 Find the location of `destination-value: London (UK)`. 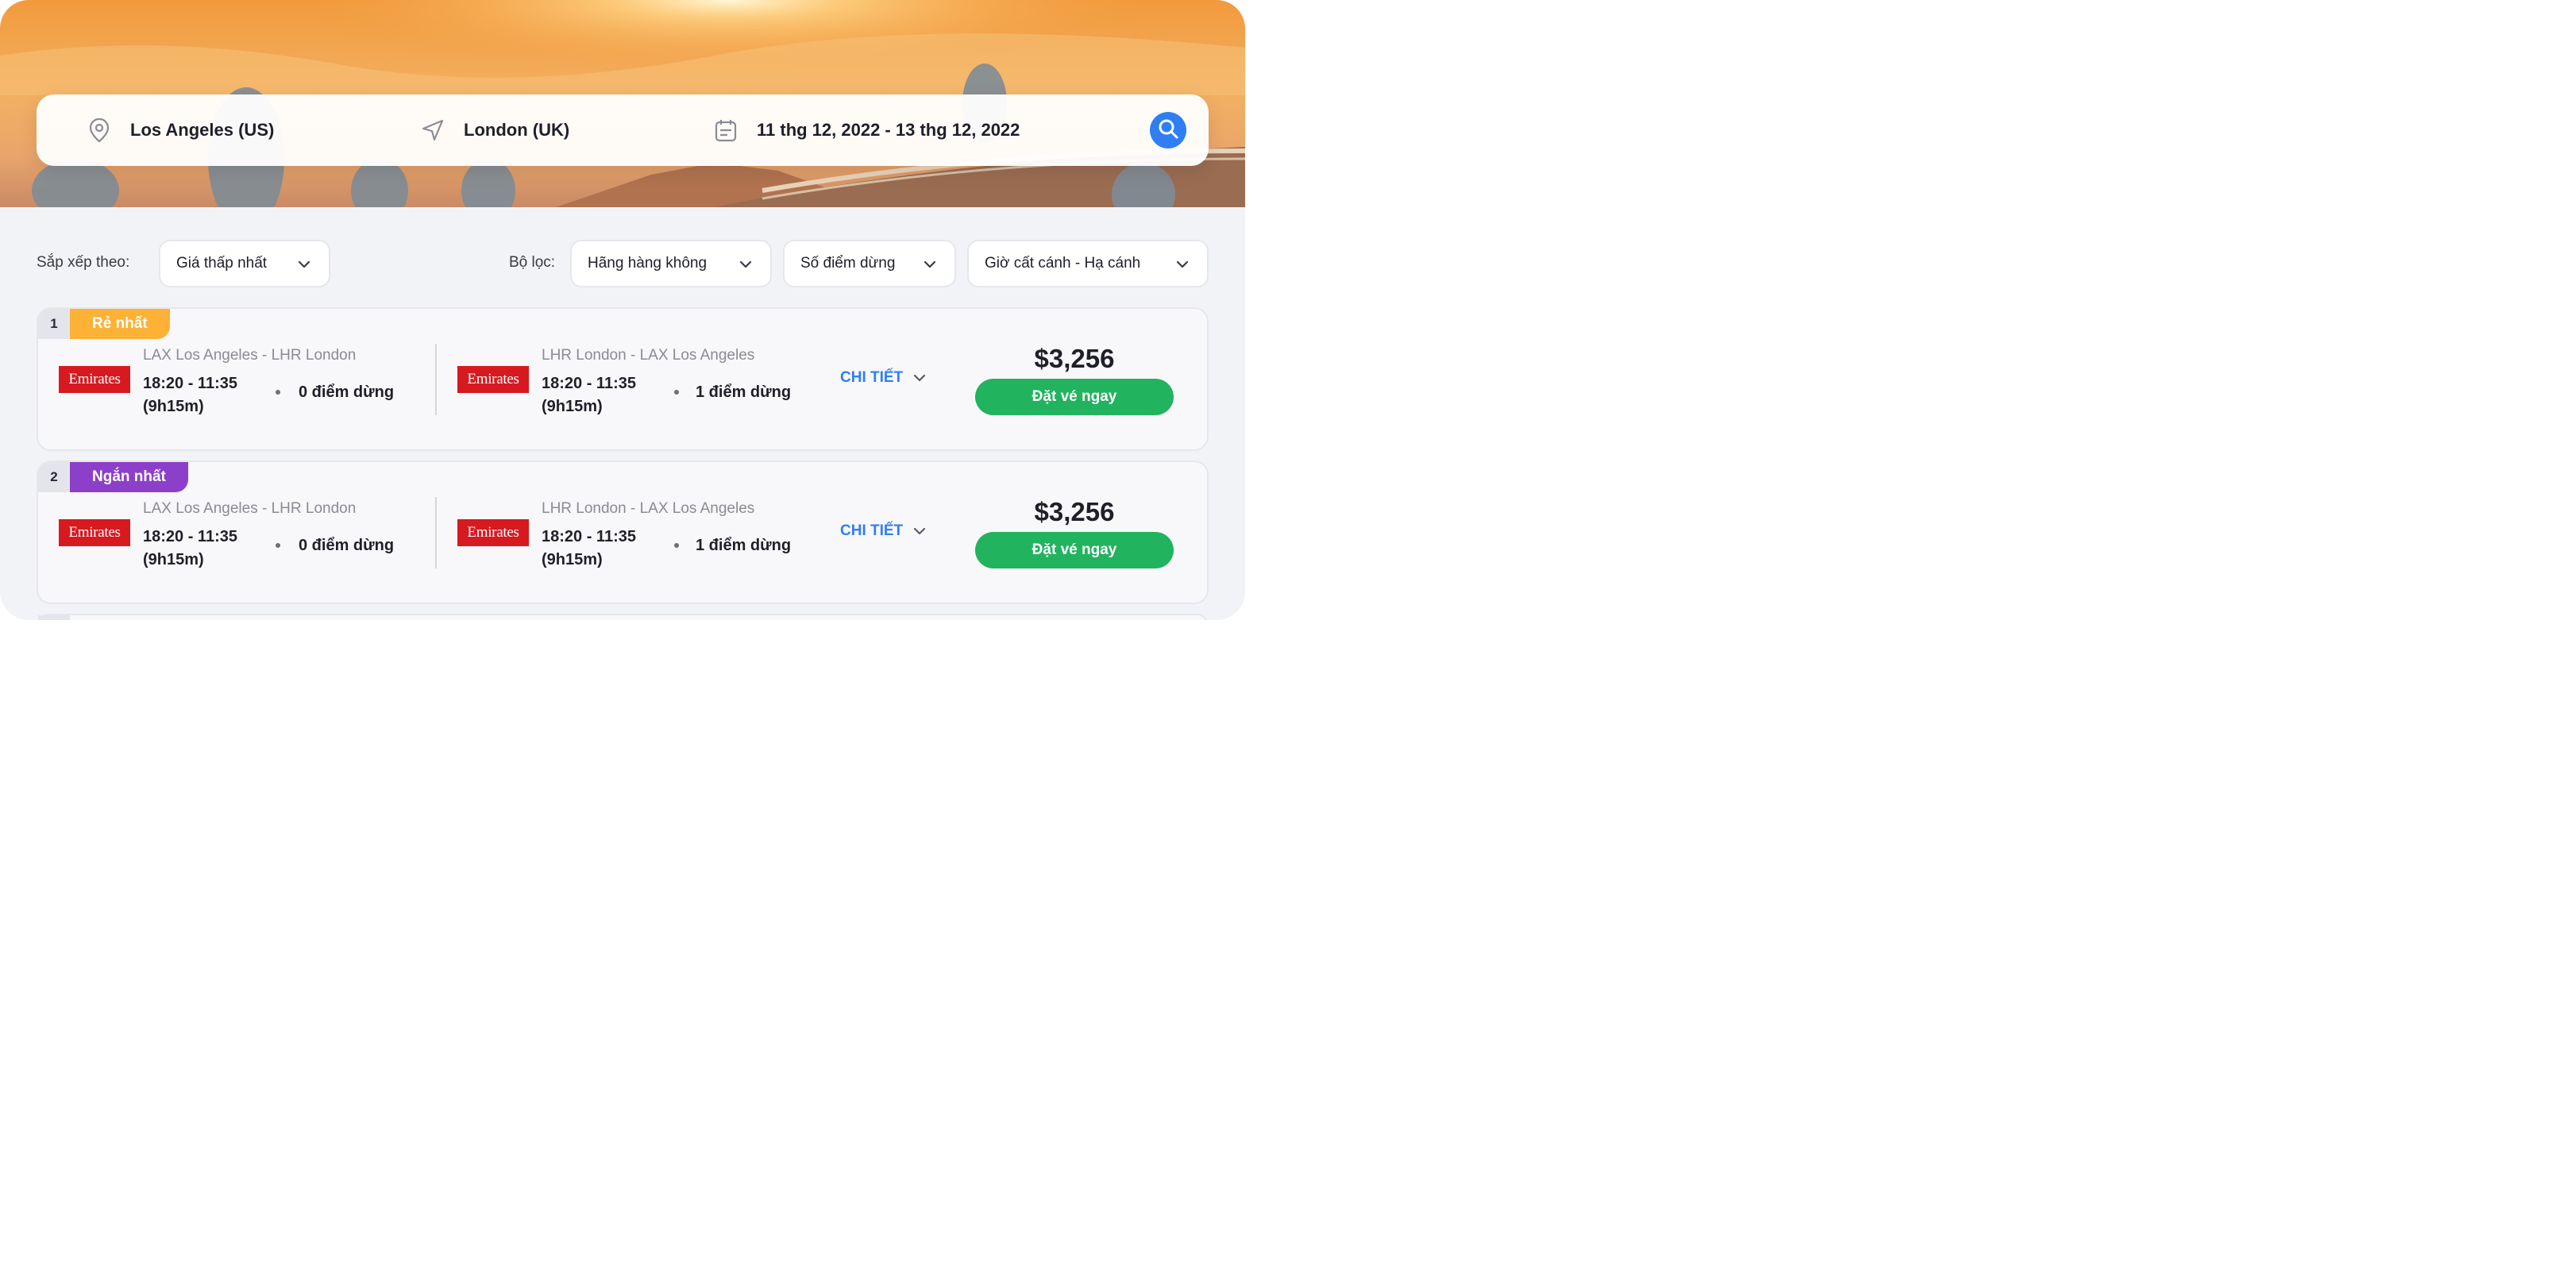

destination-value: London (UK) is located at coordinates (517, 130).